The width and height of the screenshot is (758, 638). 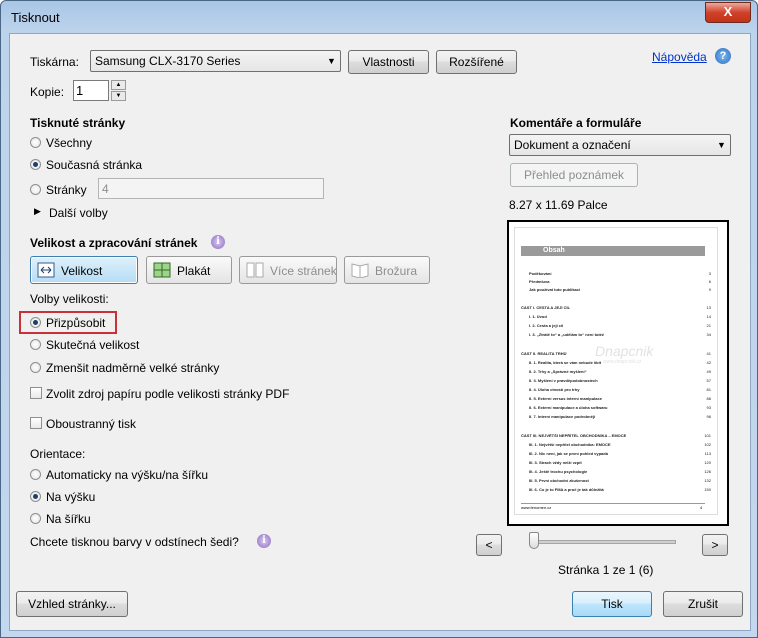 I want to click on size-button-label: Velikost, so click(x=82, y=271).